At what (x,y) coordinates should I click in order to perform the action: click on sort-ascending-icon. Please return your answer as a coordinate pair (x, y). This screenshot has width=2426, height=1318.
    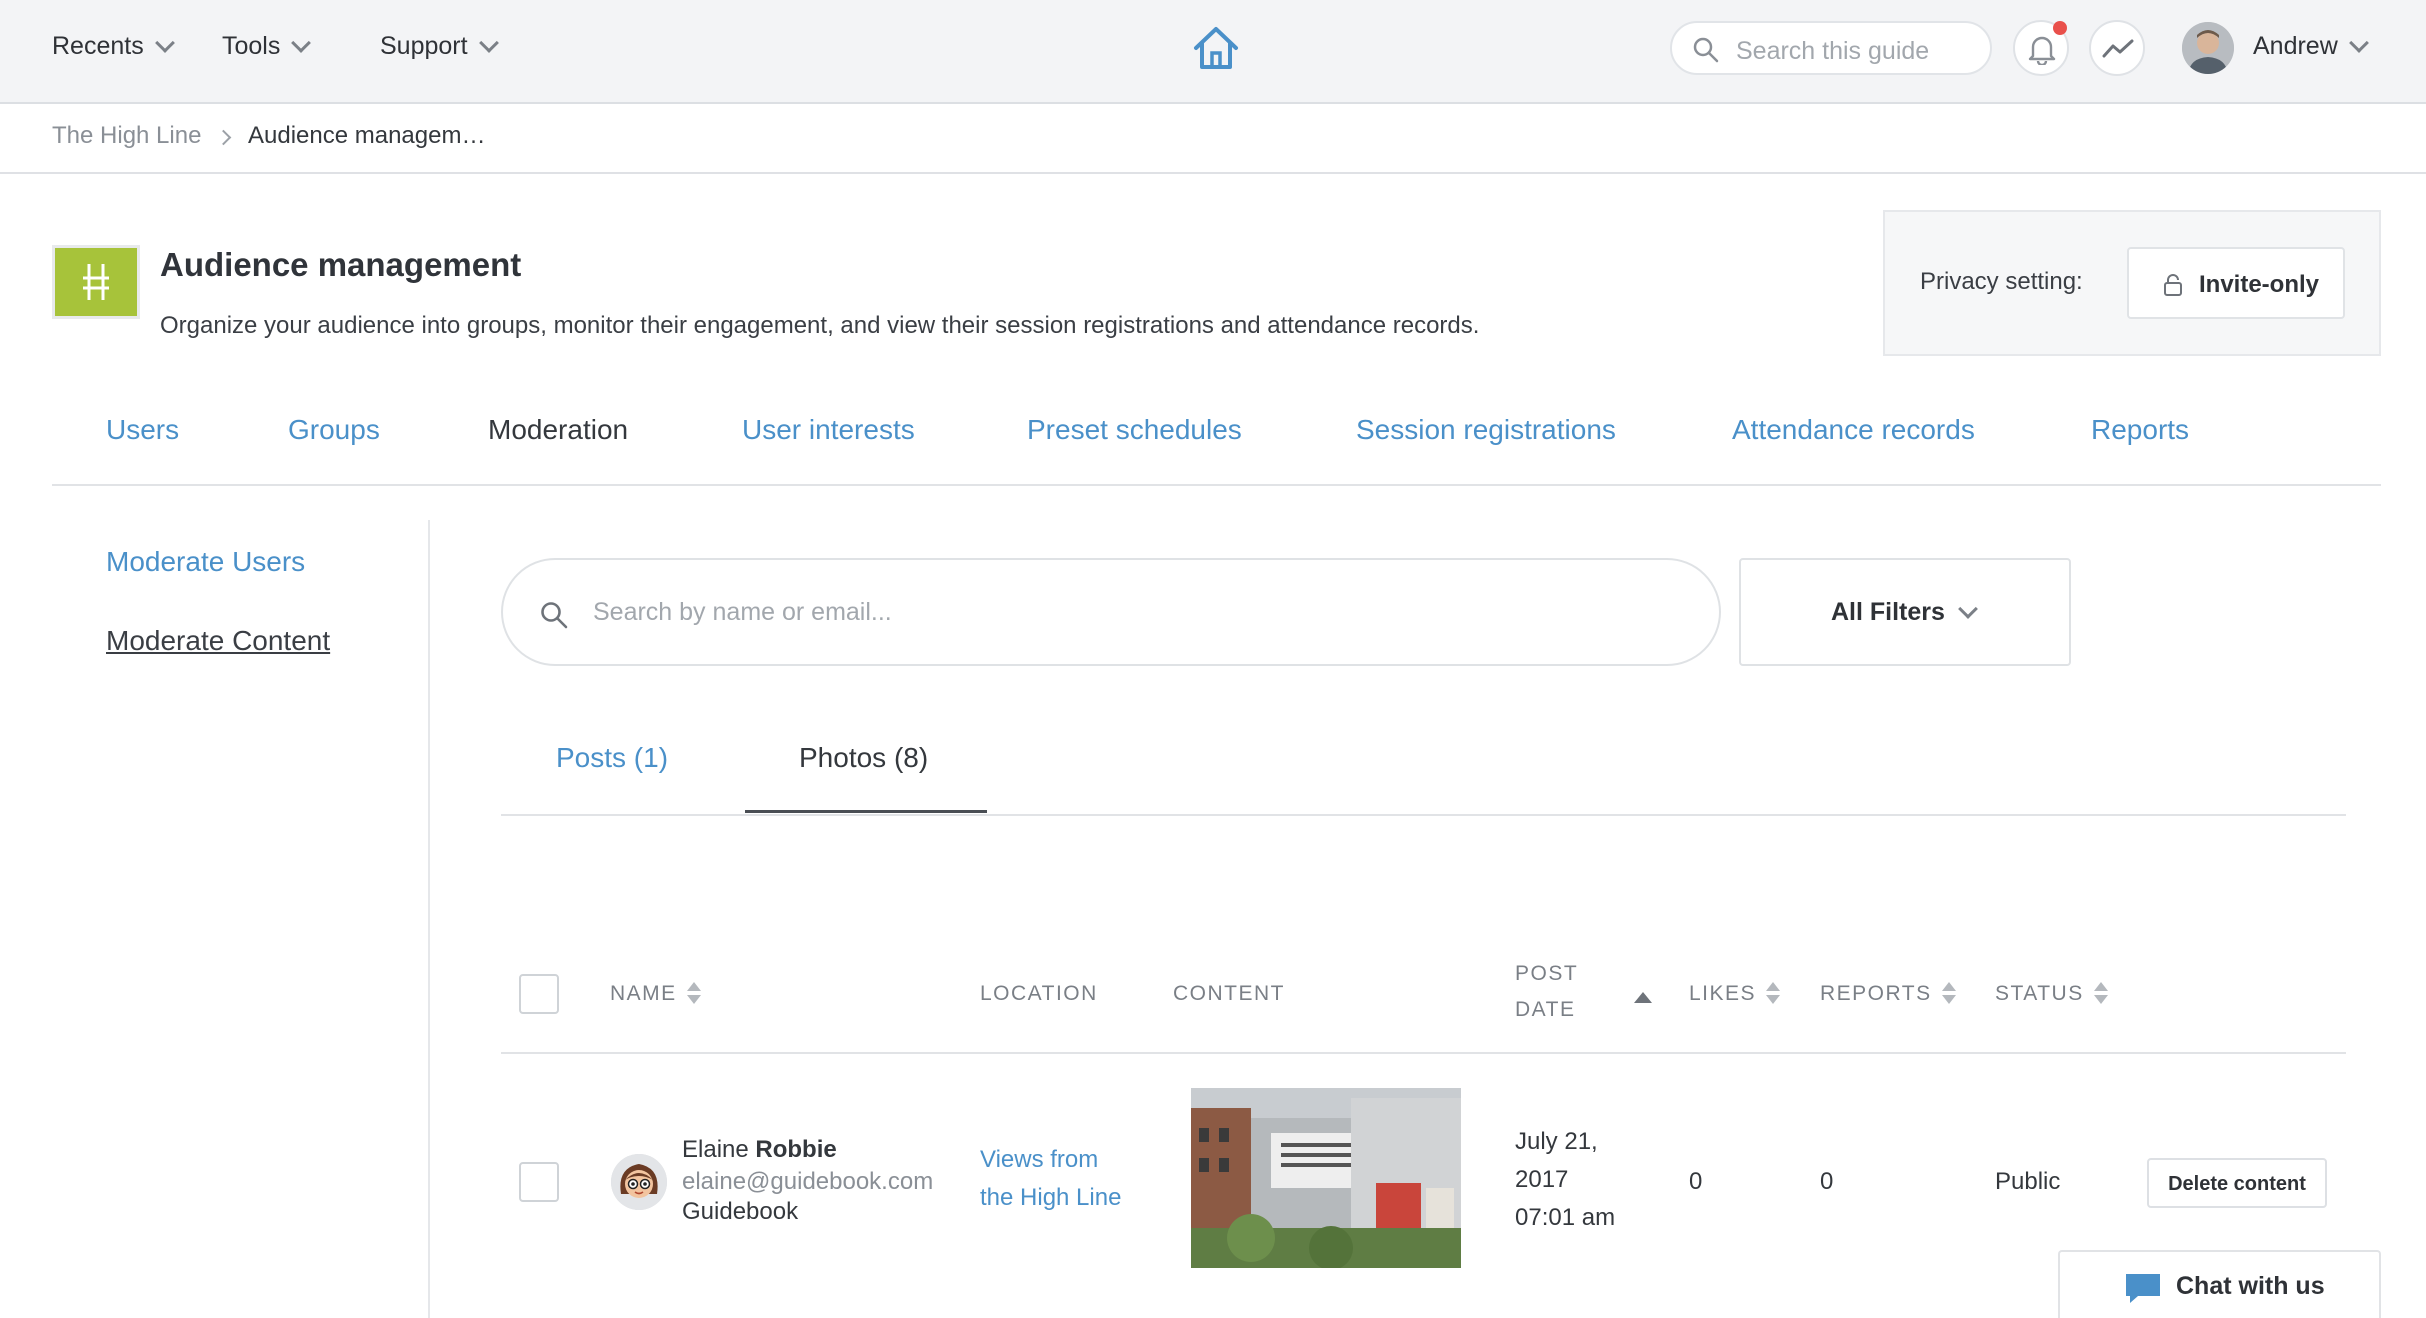
    Looking at the image, I should click on (1643, 999).